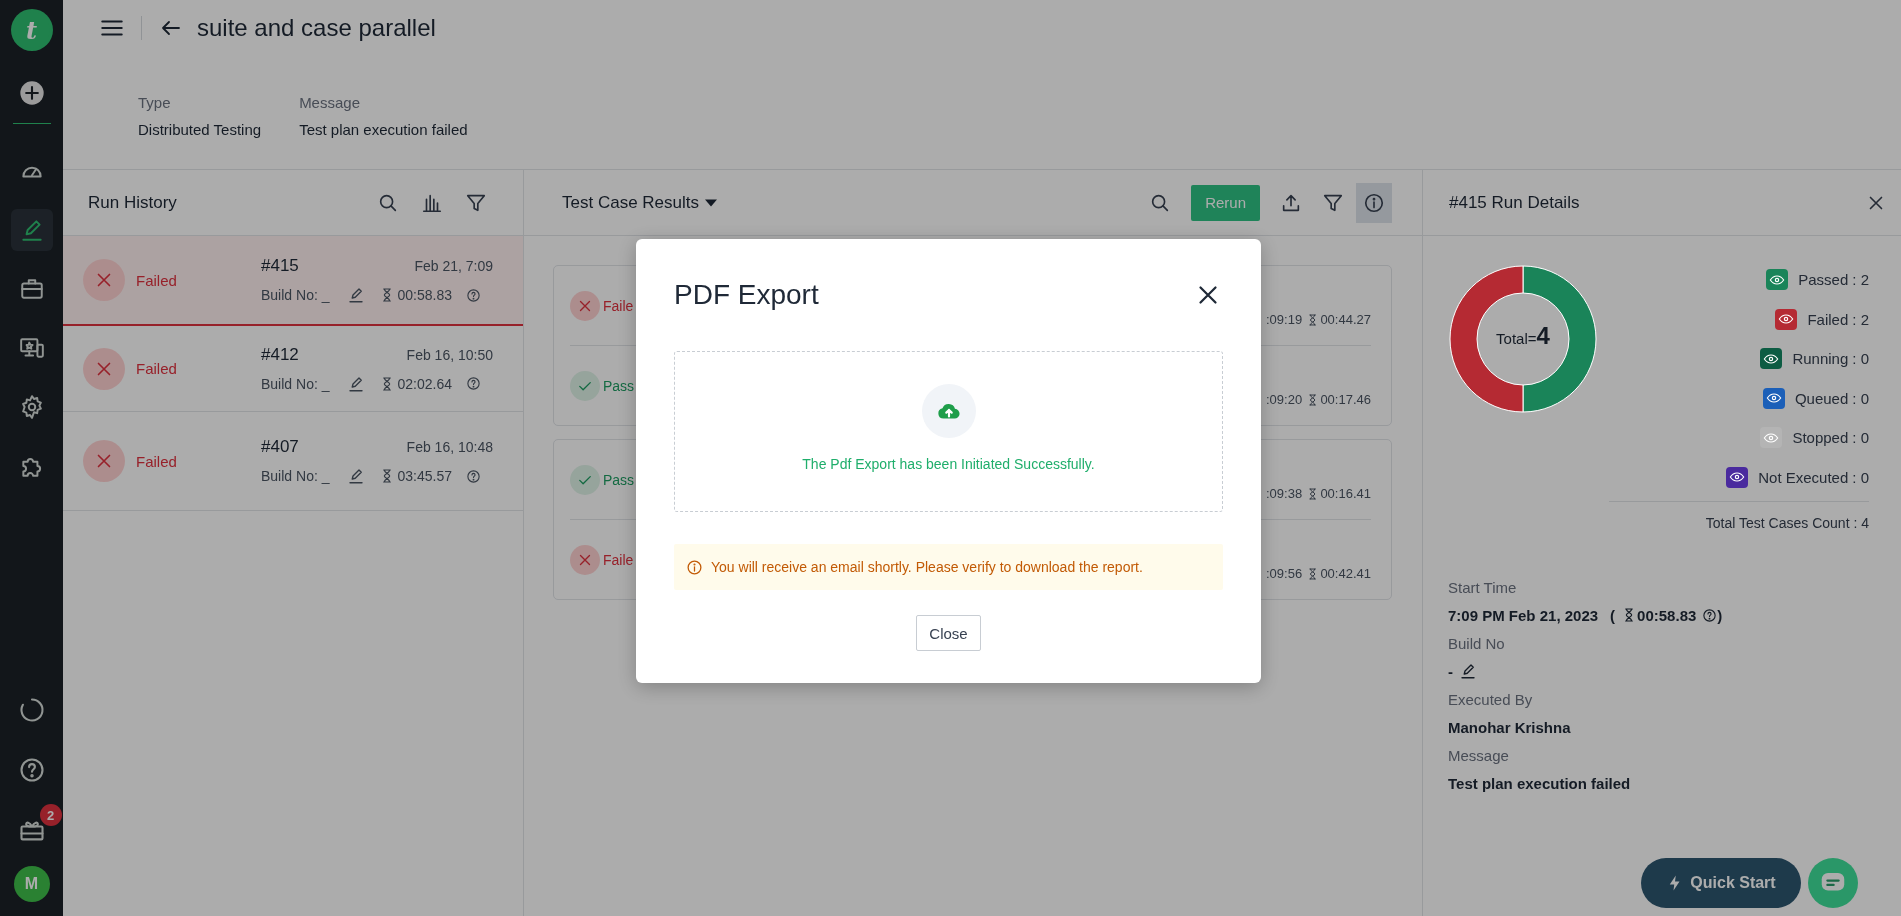  I want to click on page-title: suite and case parallel, so click(316, 28).